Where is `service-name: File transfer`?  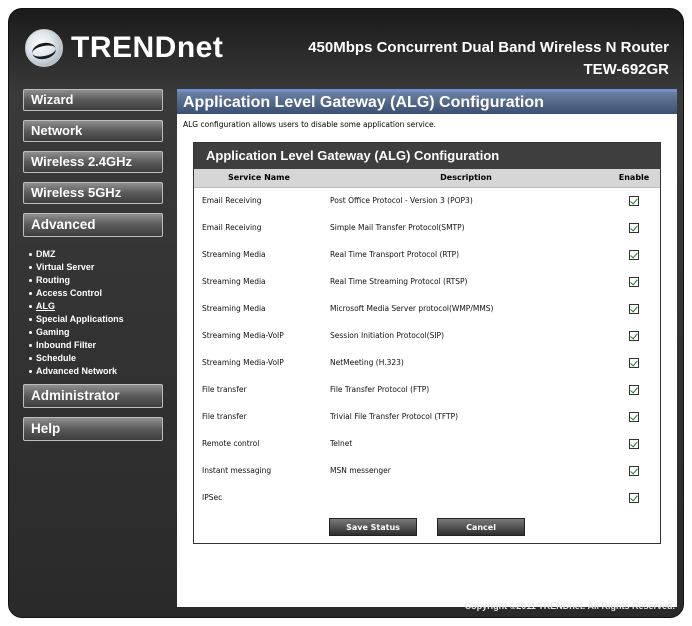
service-name: File transfer is located at coordinates (224, 416).